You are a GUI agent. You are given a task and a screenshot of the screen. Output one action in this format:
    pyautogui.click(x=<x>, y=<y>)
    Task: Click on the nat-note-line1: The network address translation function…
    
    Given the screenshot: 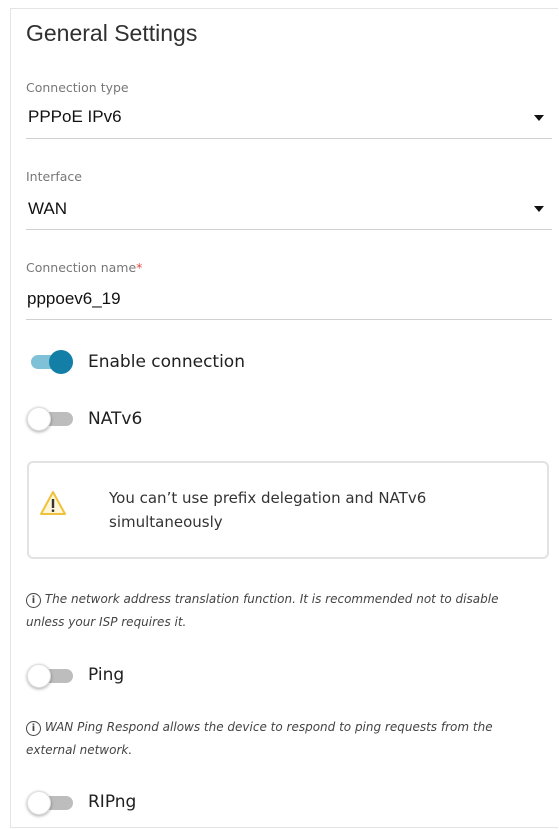 What is the action you would take?
    pyautogui.click(x=271, y=599)
    